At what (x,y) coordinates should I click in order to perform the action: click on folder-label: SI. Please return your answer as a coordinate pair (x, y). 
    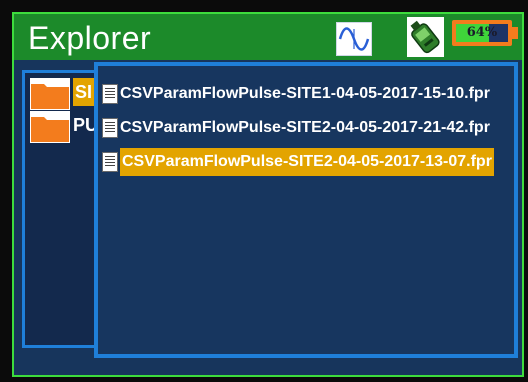
    Looking at the image, I should click on (84, 92).